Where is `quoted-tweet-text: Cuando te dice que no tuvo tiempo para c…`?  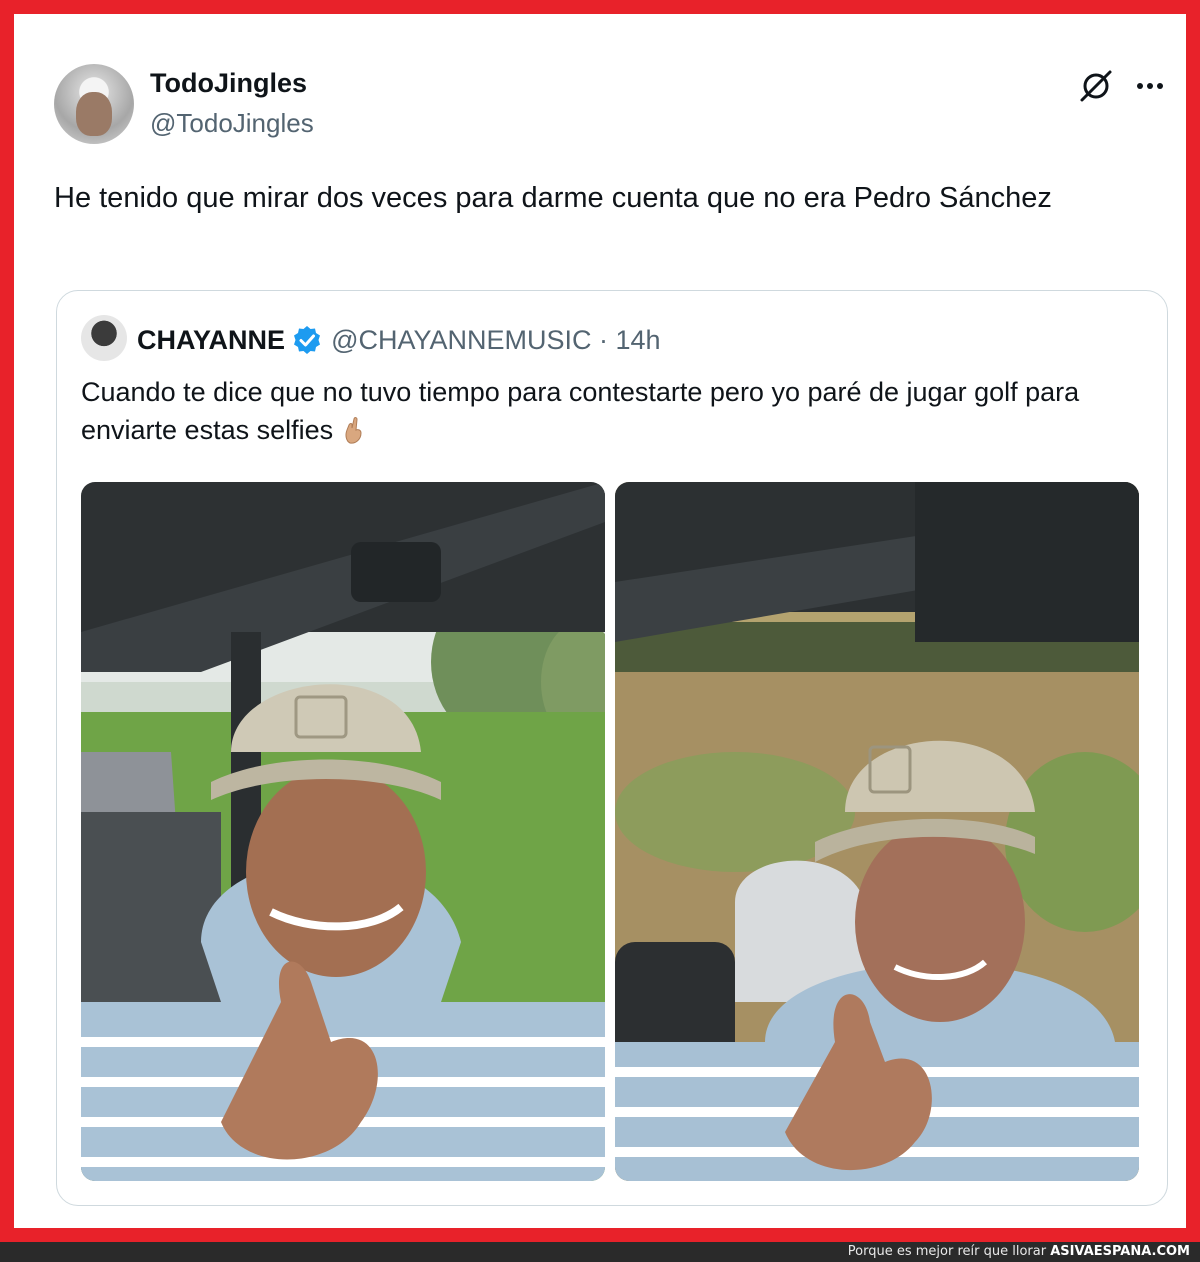
quoted-tweet-text: Cuando te dice que no tuvo tiempo para c… is located at coordinates (580, 411).